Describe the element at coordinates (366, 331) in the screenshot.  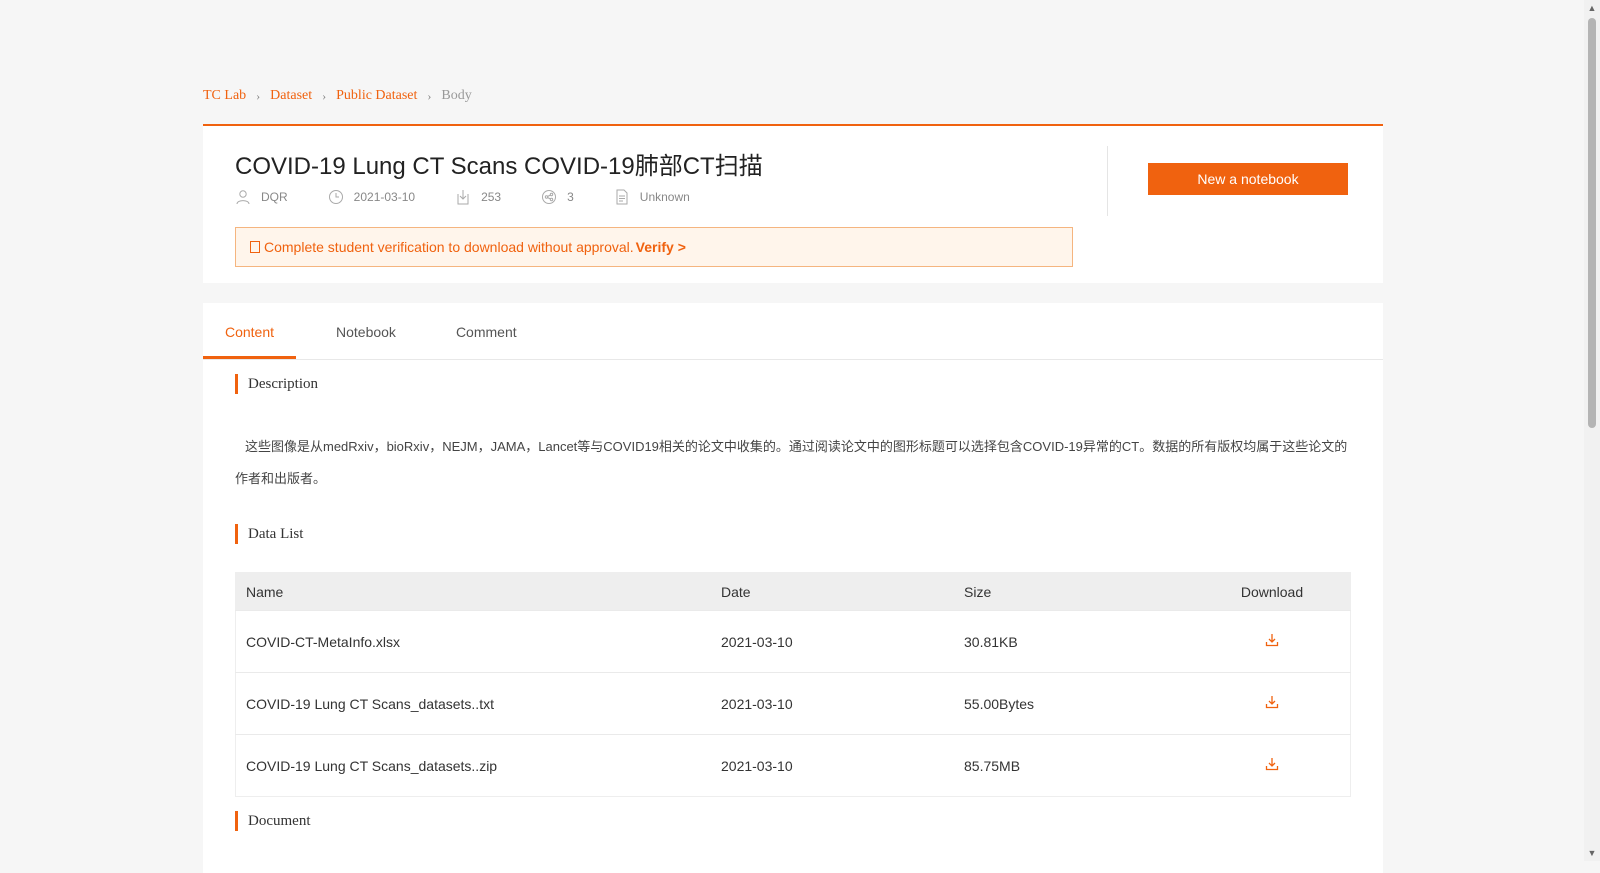
I see `tab-notebook: Notebook` at that location.